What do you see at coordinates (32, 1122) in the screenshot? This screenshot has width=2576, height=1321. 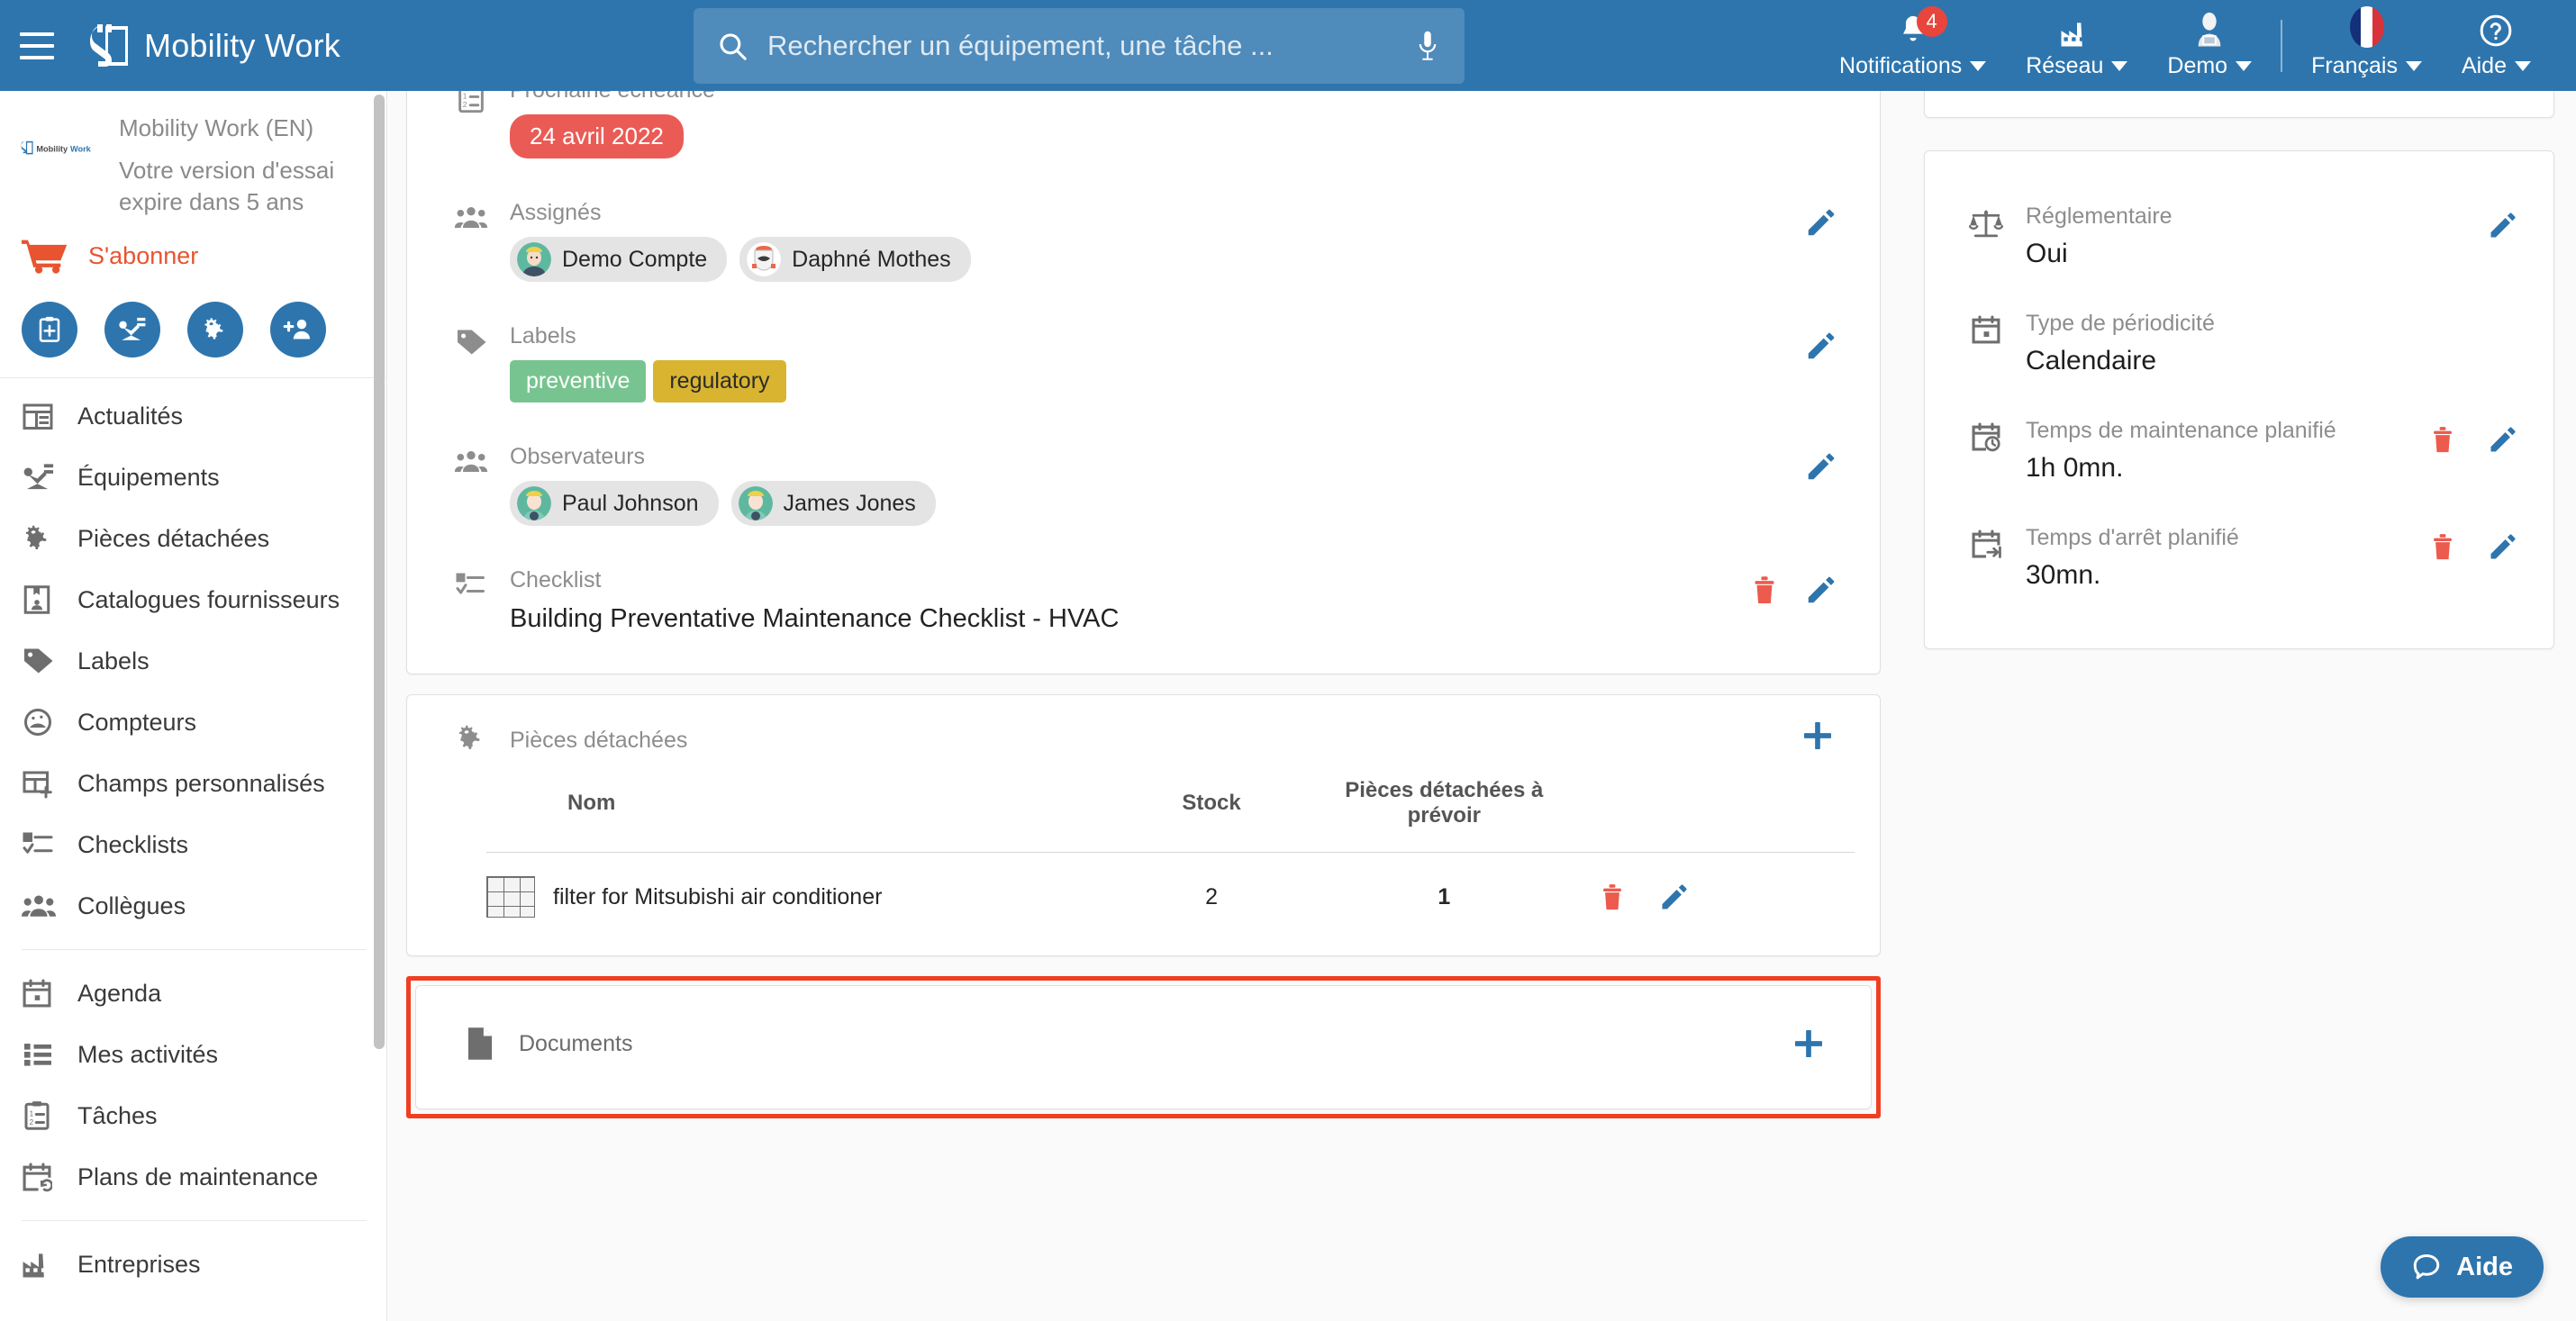 I see `svg-text: 2` at bounding box center [32, 1122].